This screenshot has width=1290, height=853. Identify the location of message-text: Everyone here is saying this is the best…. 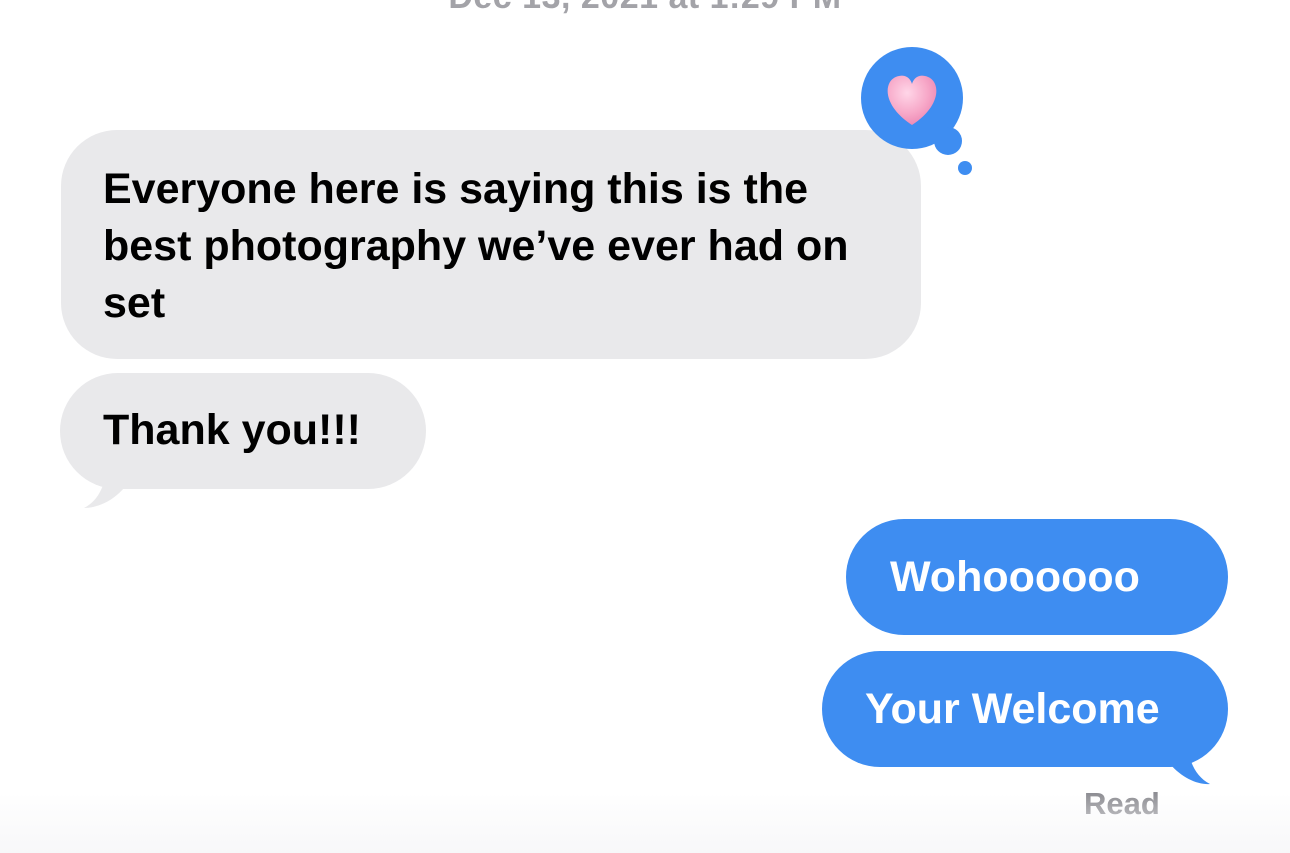
(476, 246).